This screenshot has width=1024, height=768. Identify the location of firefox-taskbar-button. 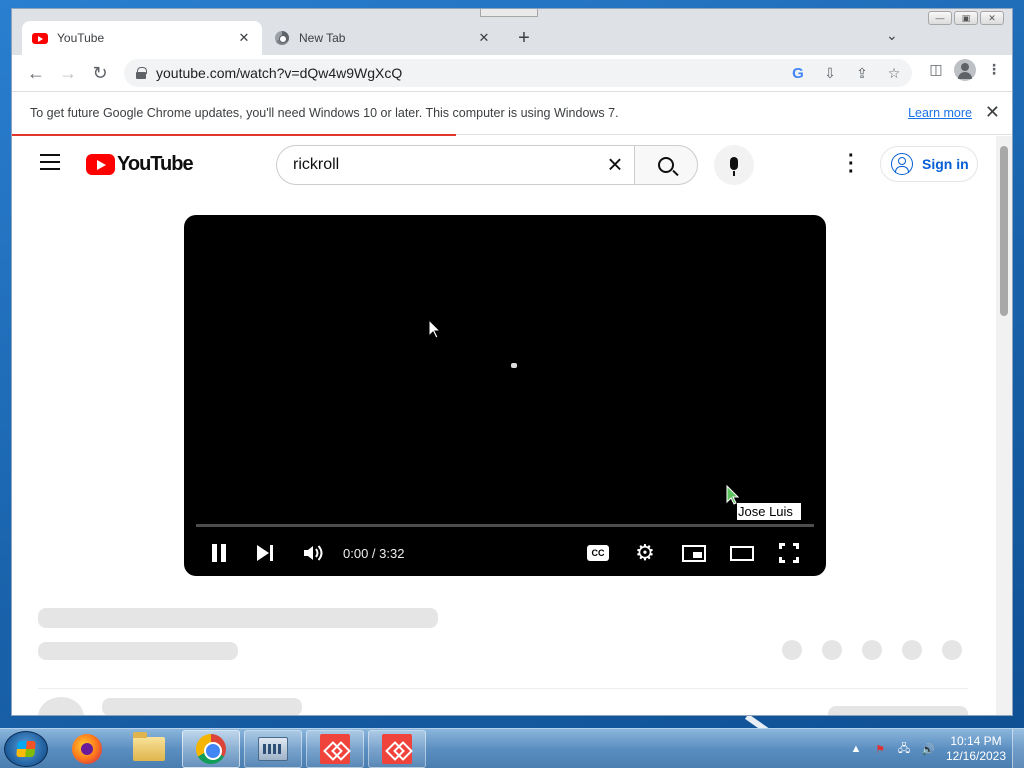
(87, 749).